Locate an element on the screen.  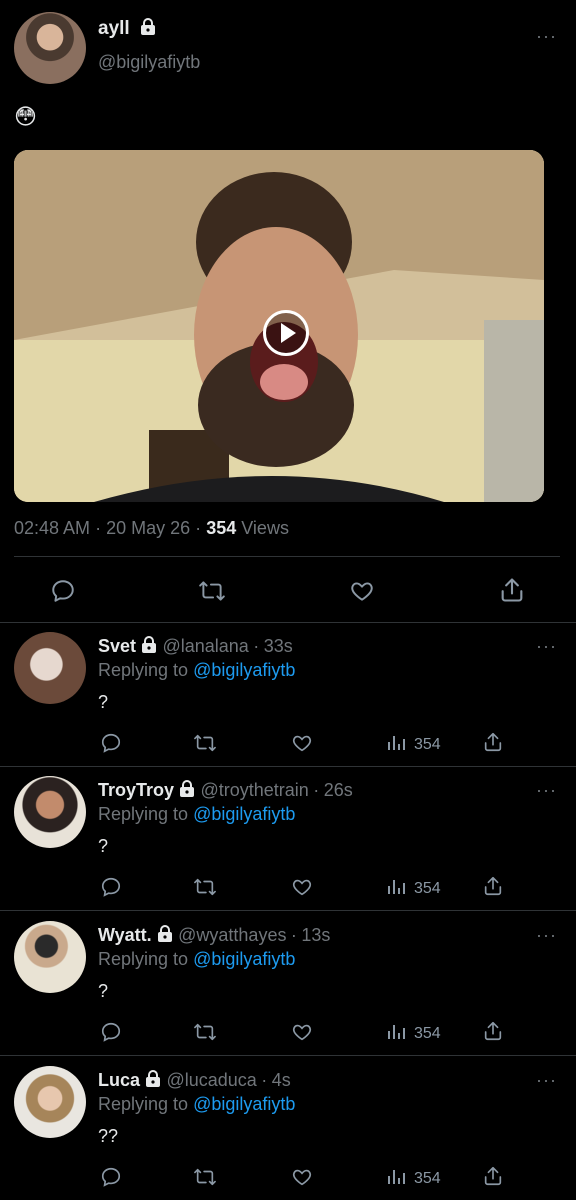
views-label: Views is located at coordinates (265, 528).